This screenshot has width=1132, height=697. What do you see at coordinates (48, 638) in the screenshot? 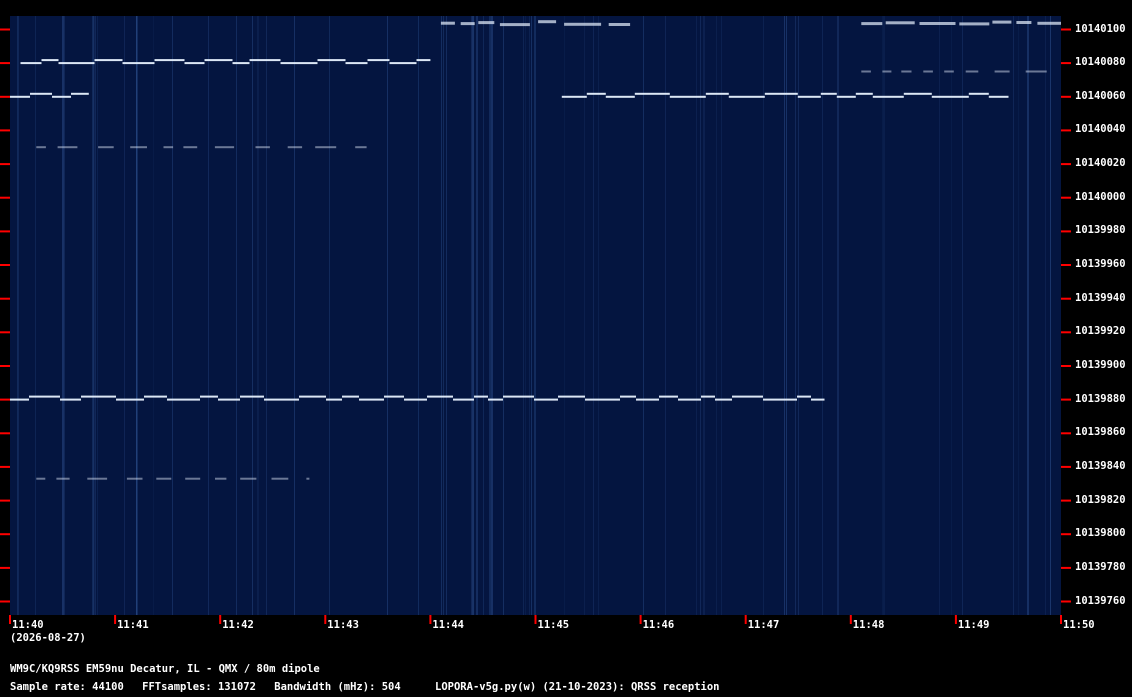
I see `date-label: (2026-08-27)` at bounding box center [48, 638].